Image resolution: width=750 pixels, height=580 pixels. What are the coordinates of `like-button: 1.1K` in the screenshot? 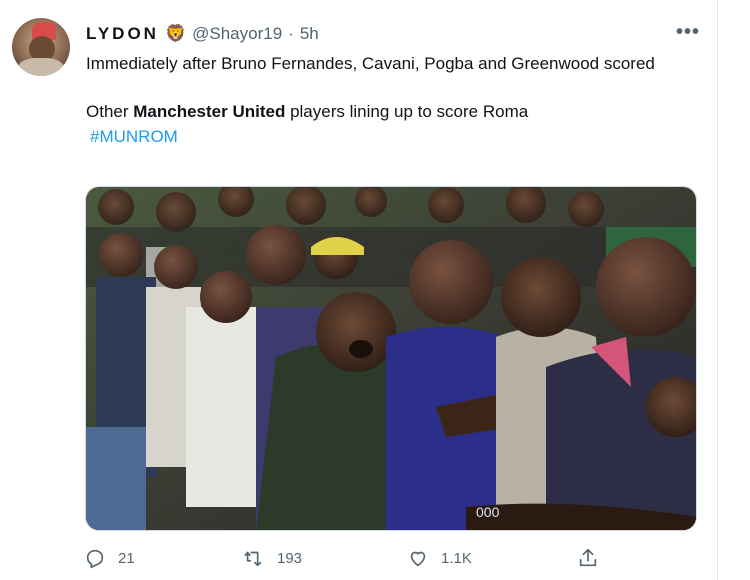 It's located at (439, 558).